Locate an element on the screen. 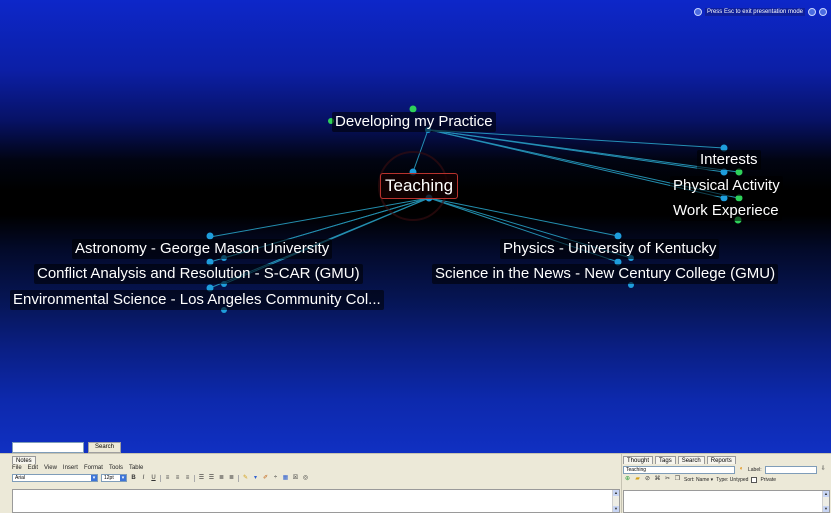 The image size is (831, 513). attach-icon: ⊘ is located at coordinates (647, 479).